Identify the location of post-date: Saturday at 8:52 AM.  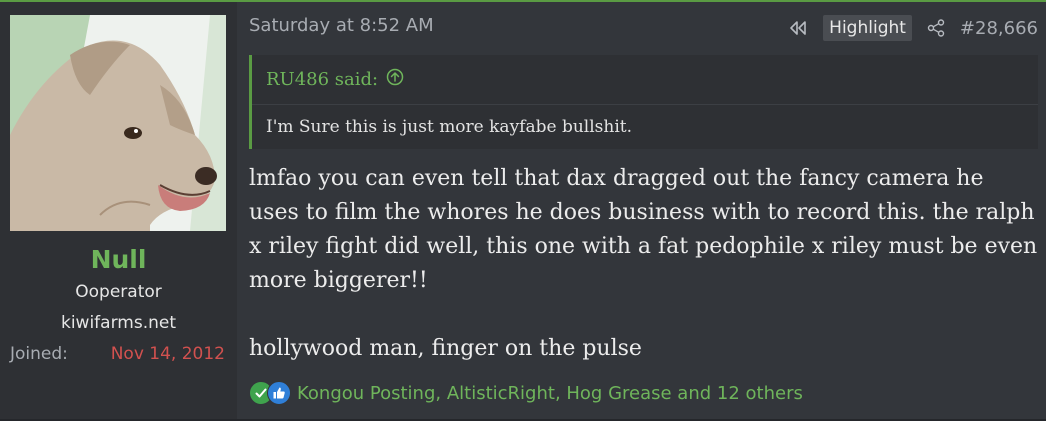
(341, 25).